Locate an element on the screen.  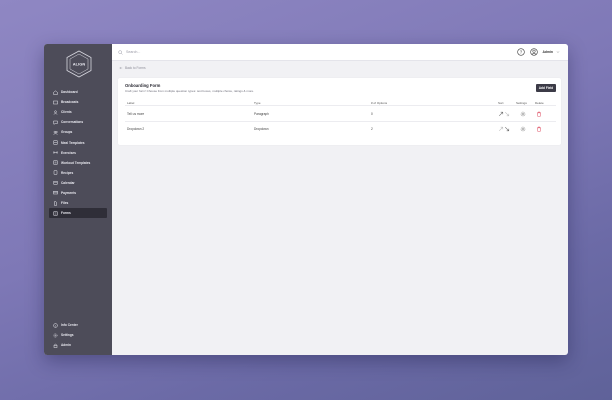
sidebar-item-label: Admin is located at coordinates (66, 345).